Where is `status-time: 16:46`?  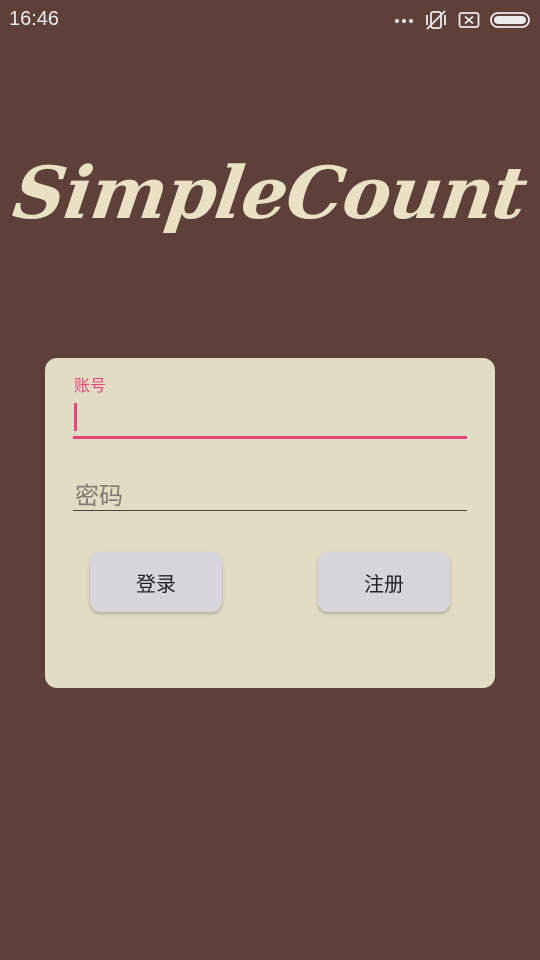
status-time: 16:46 is located at coordinates (34, 19).